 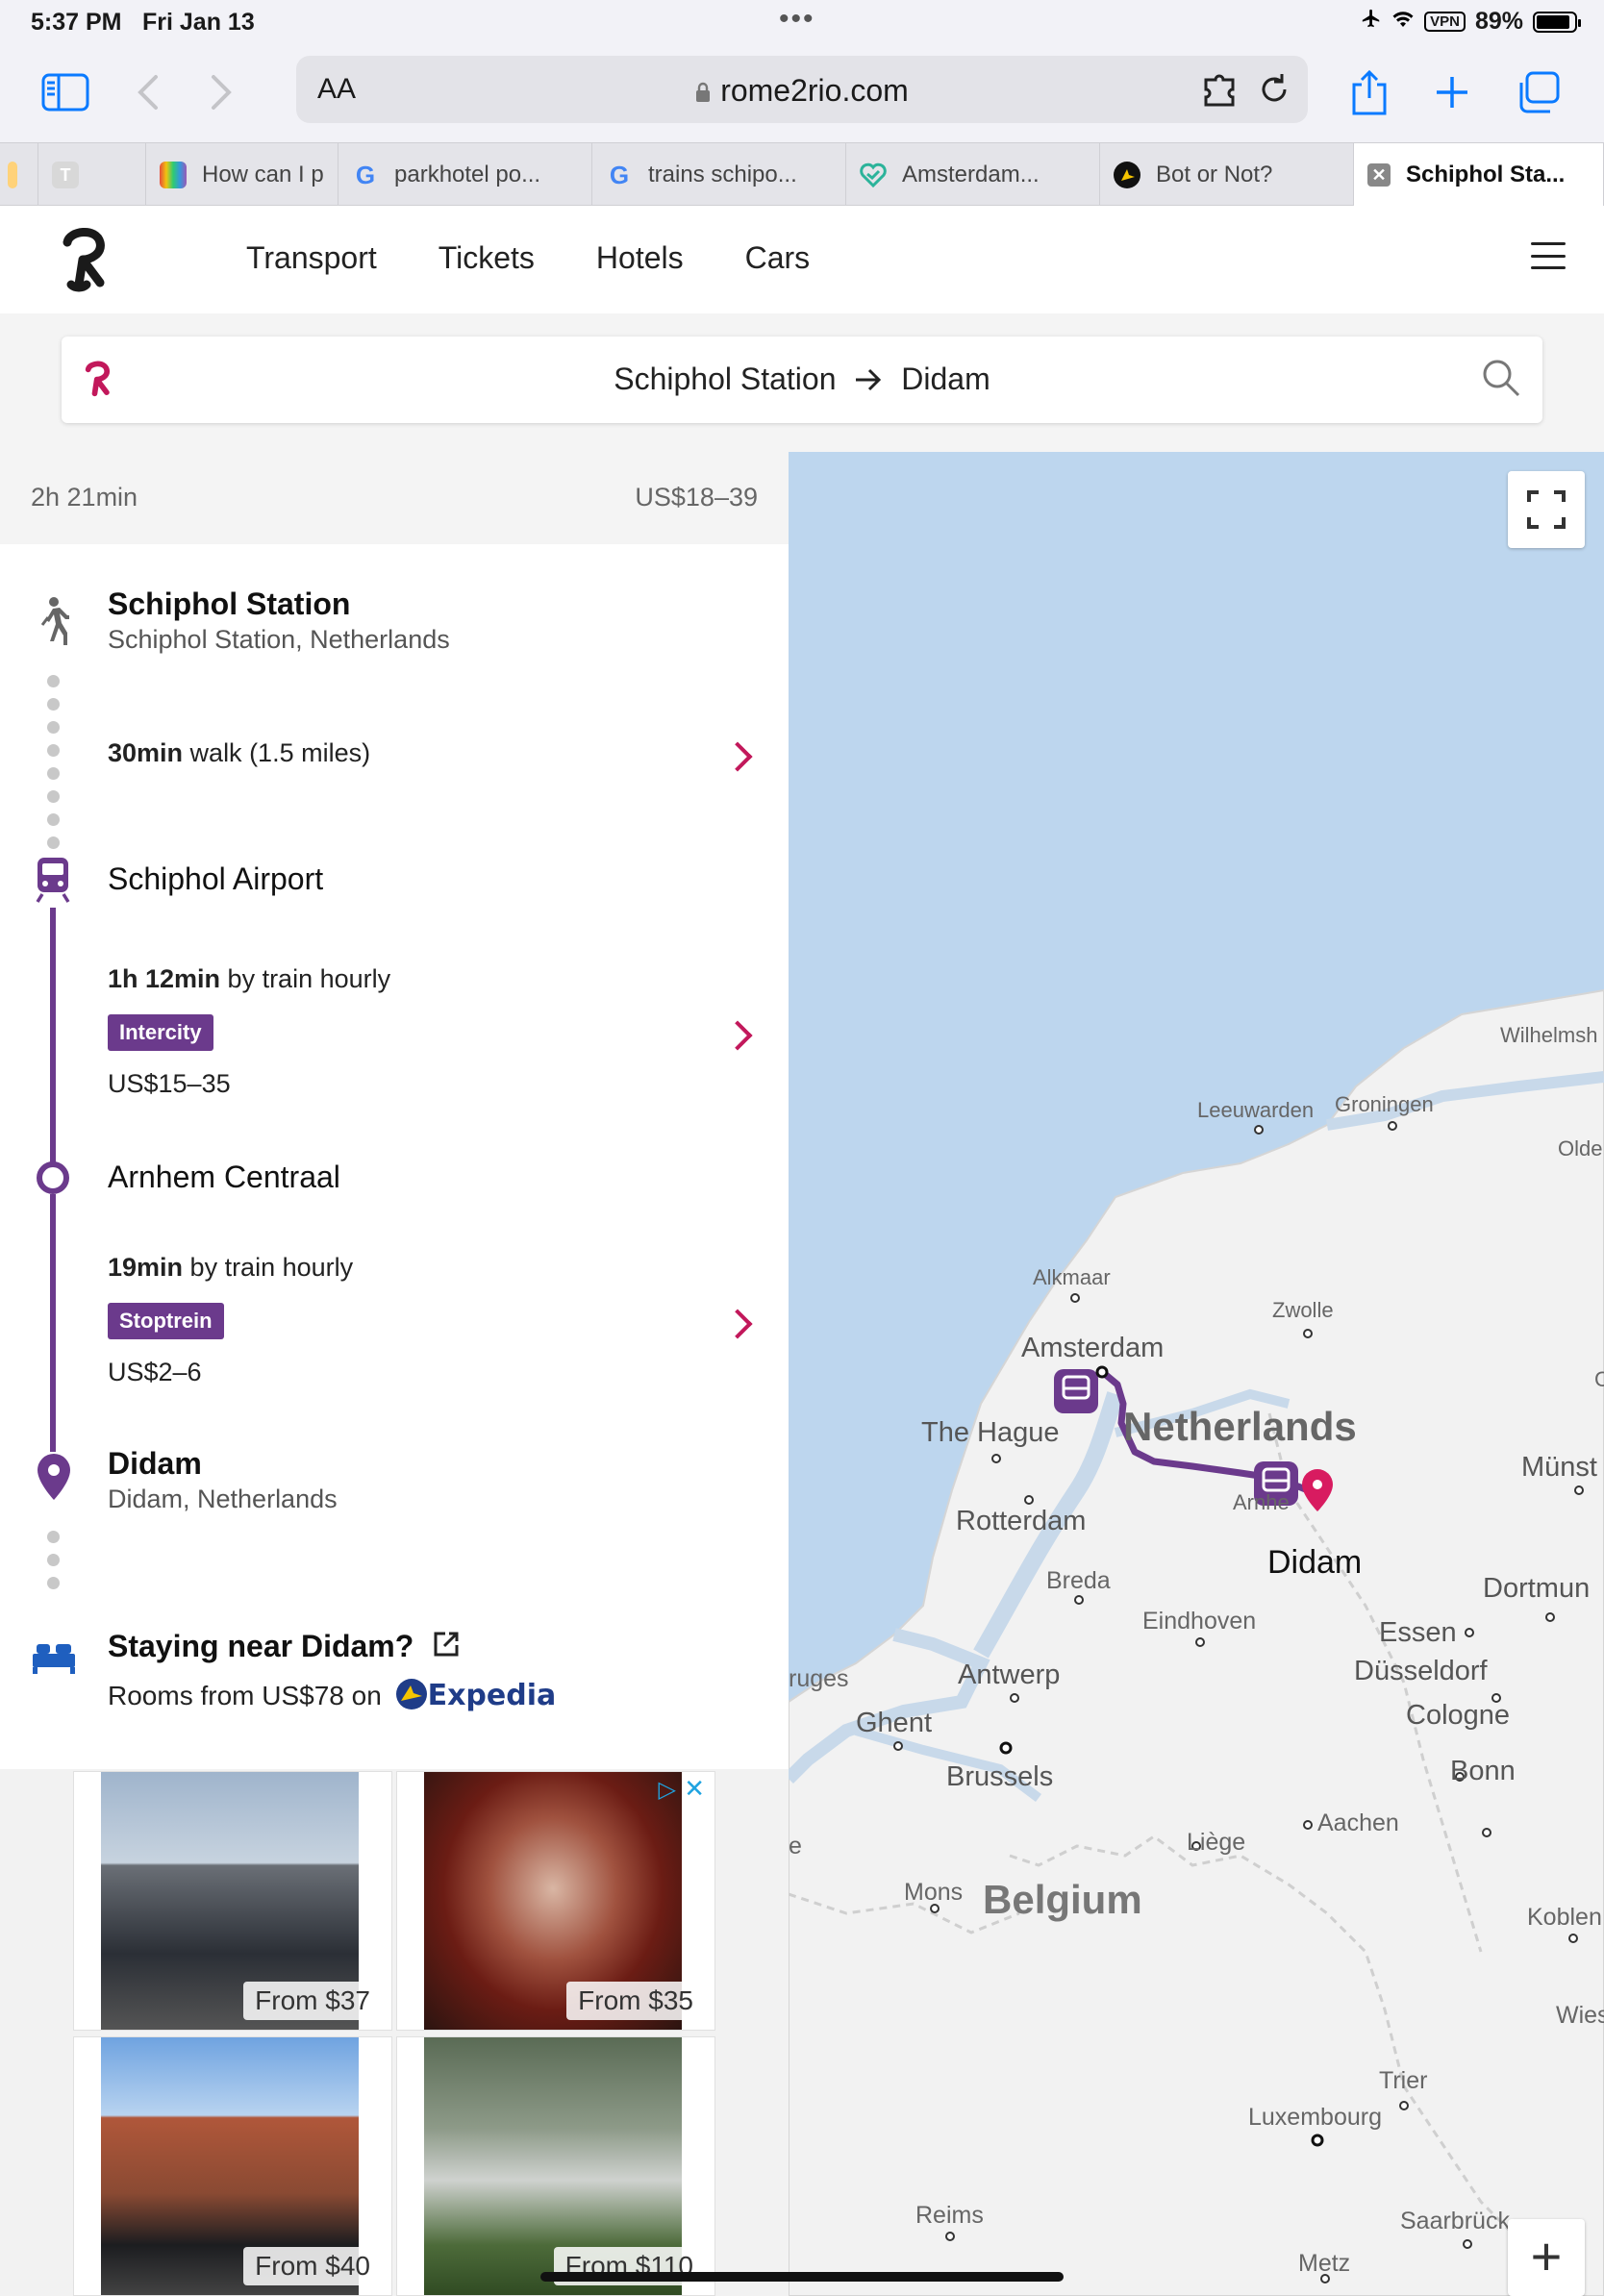 What do you see at coordinates (1539, 92) in the screenshot?
I see `tab-overview-icon` at bounding box center [1539, 92].